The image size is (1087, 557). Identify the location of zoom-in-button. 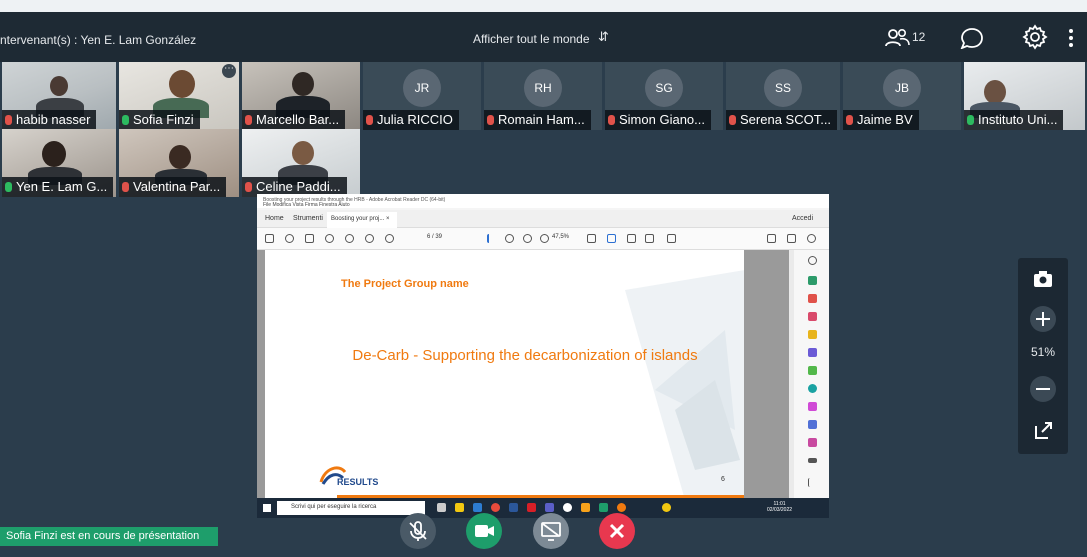
(1043, 319).